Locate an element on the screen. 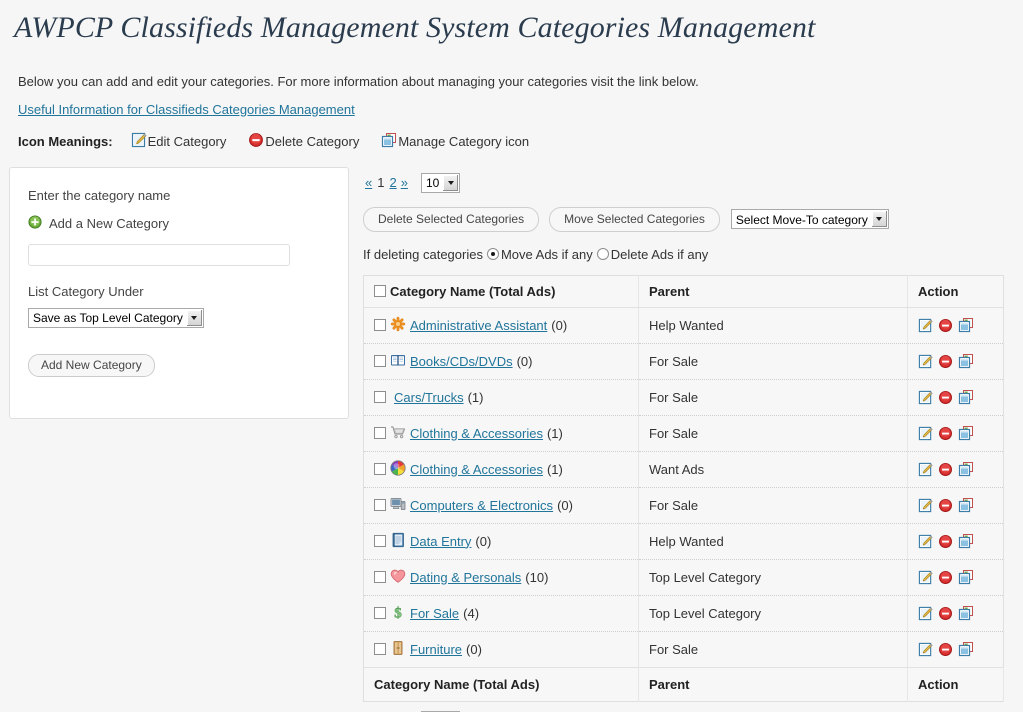  cell-action is located at coordinates (955, 433).